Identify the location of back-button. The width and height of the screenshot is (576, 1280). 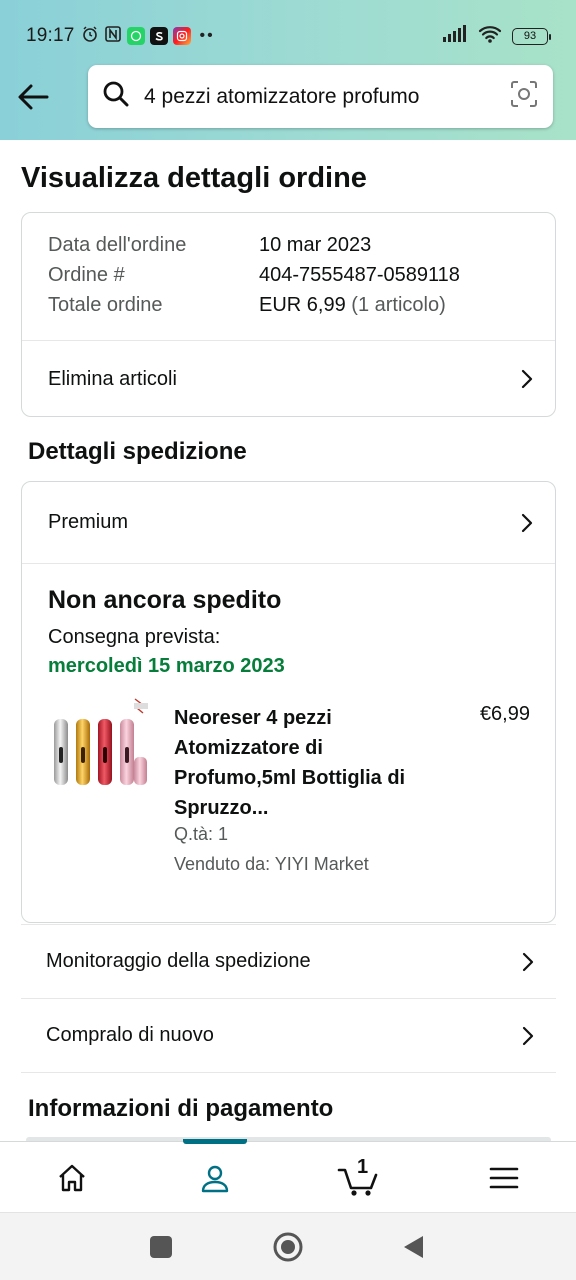
(33, 97).